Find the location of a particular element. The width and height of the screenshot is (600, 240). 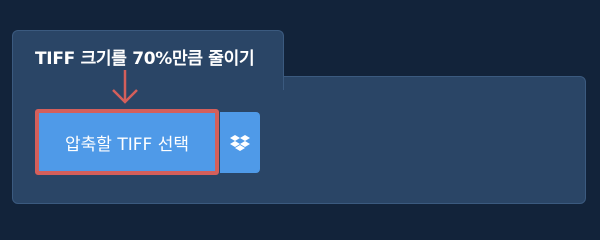

dropbox-icon is located at coordinates (240, 142).